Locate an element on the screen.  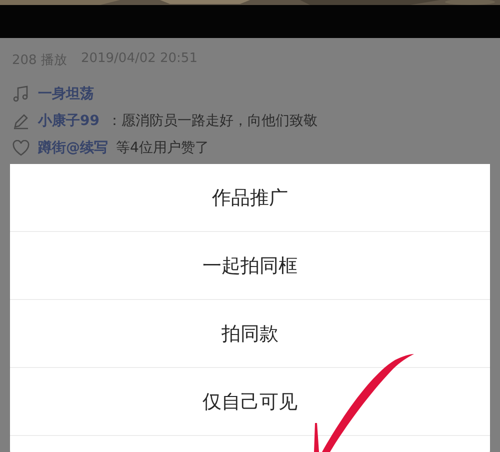
heart-icon is located at coordinates (21, 148).